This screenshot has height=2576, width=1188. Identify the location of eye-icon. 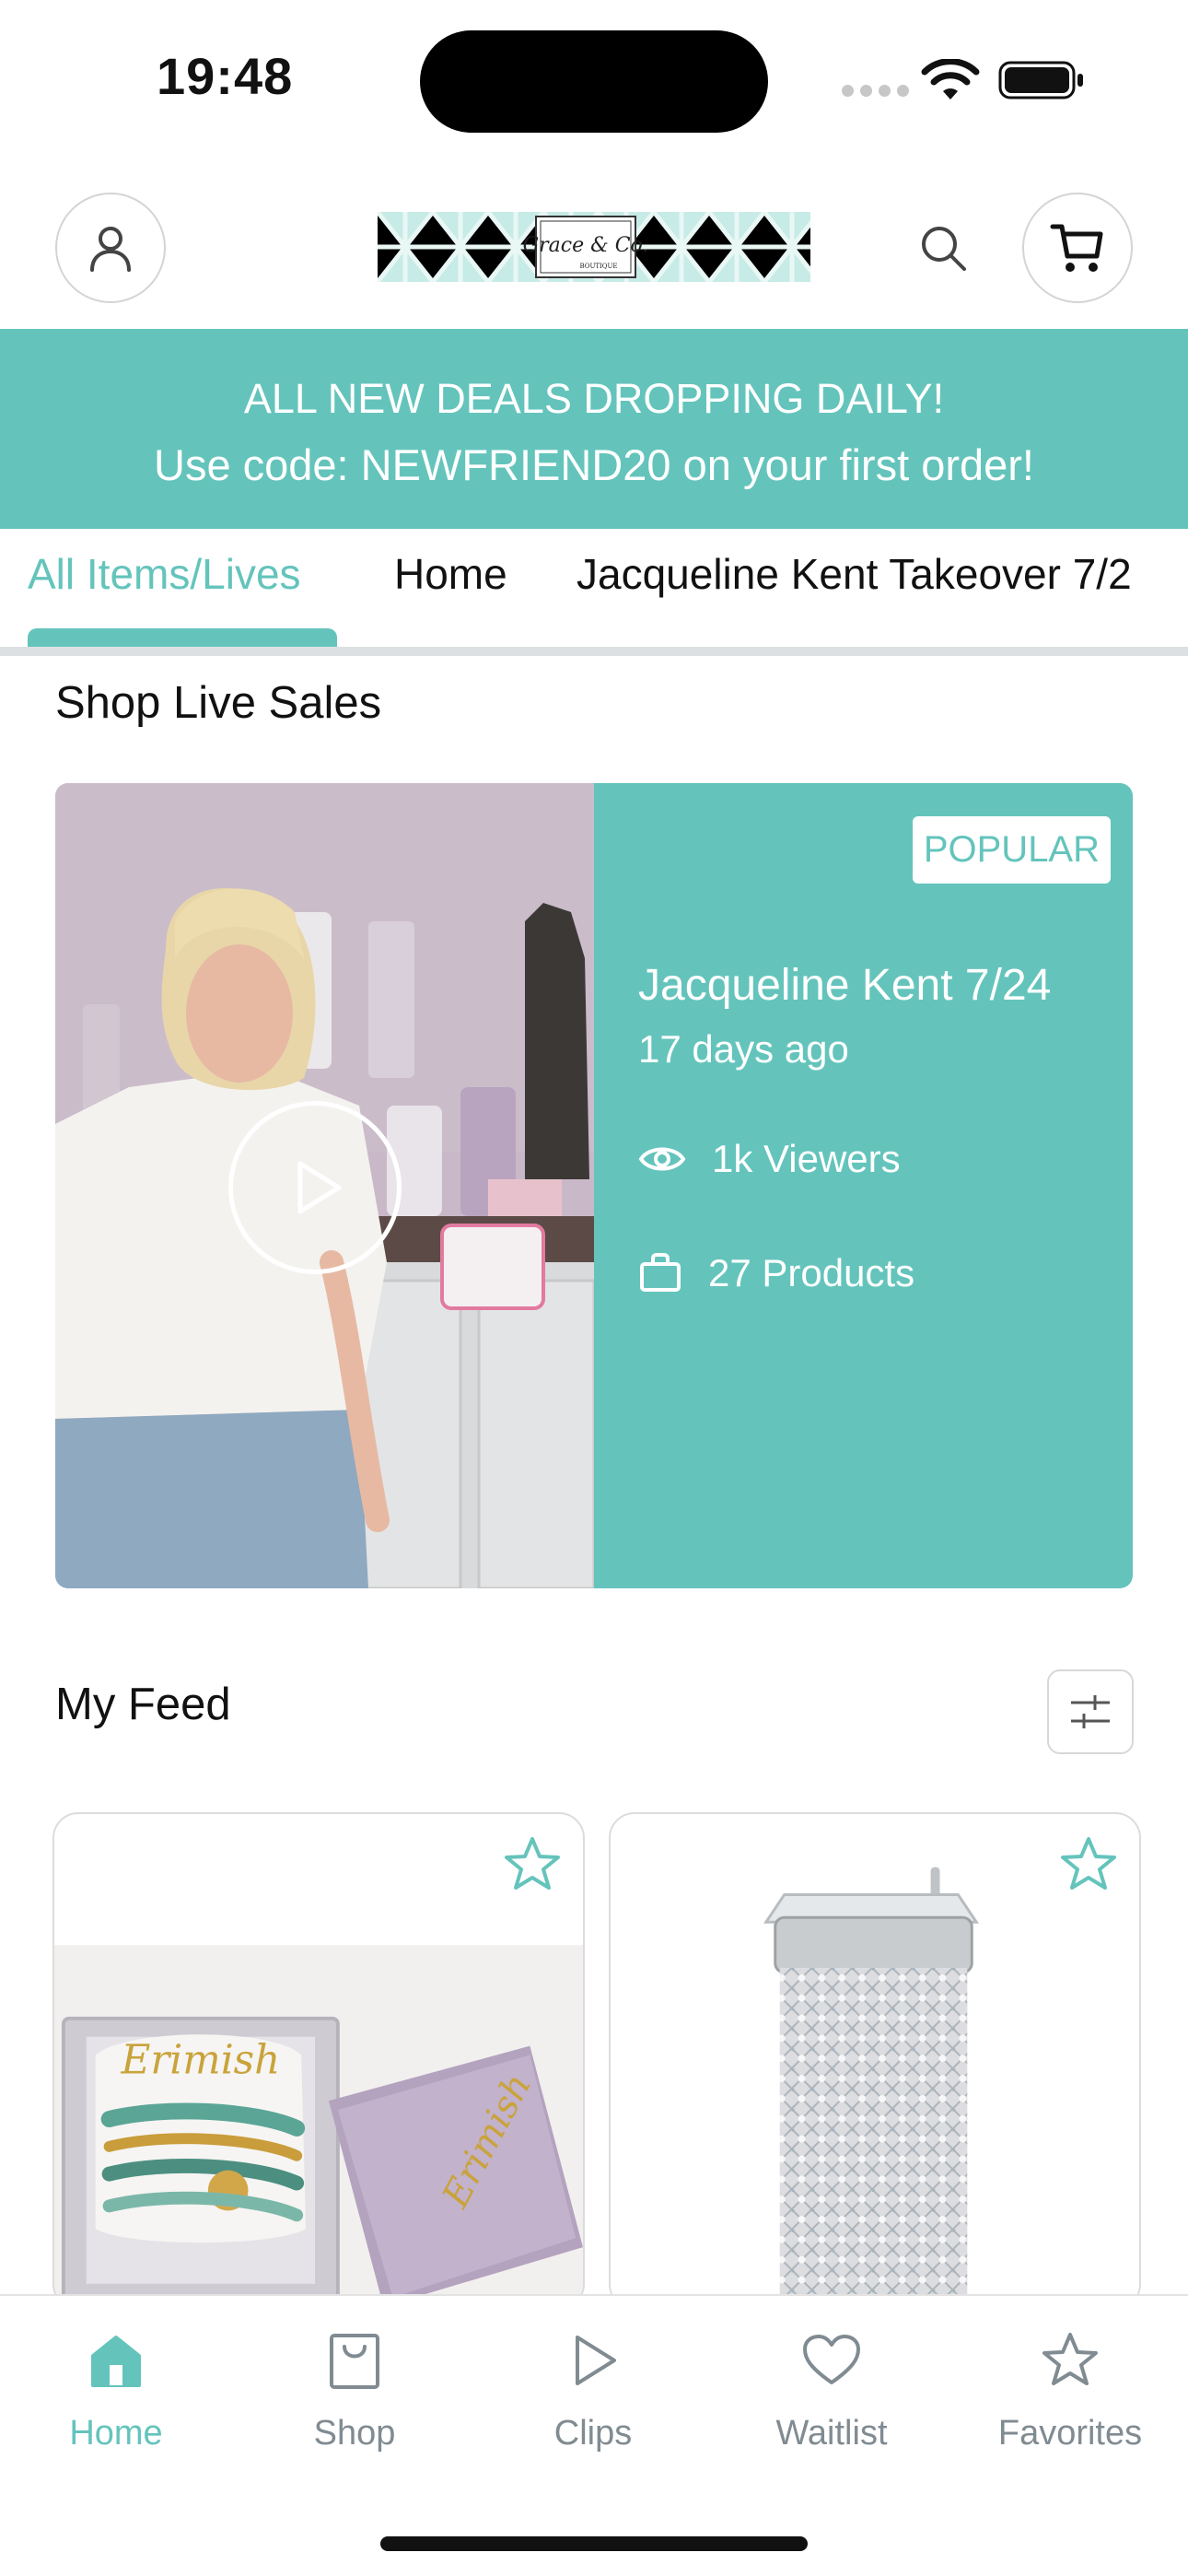
(662, 1159).